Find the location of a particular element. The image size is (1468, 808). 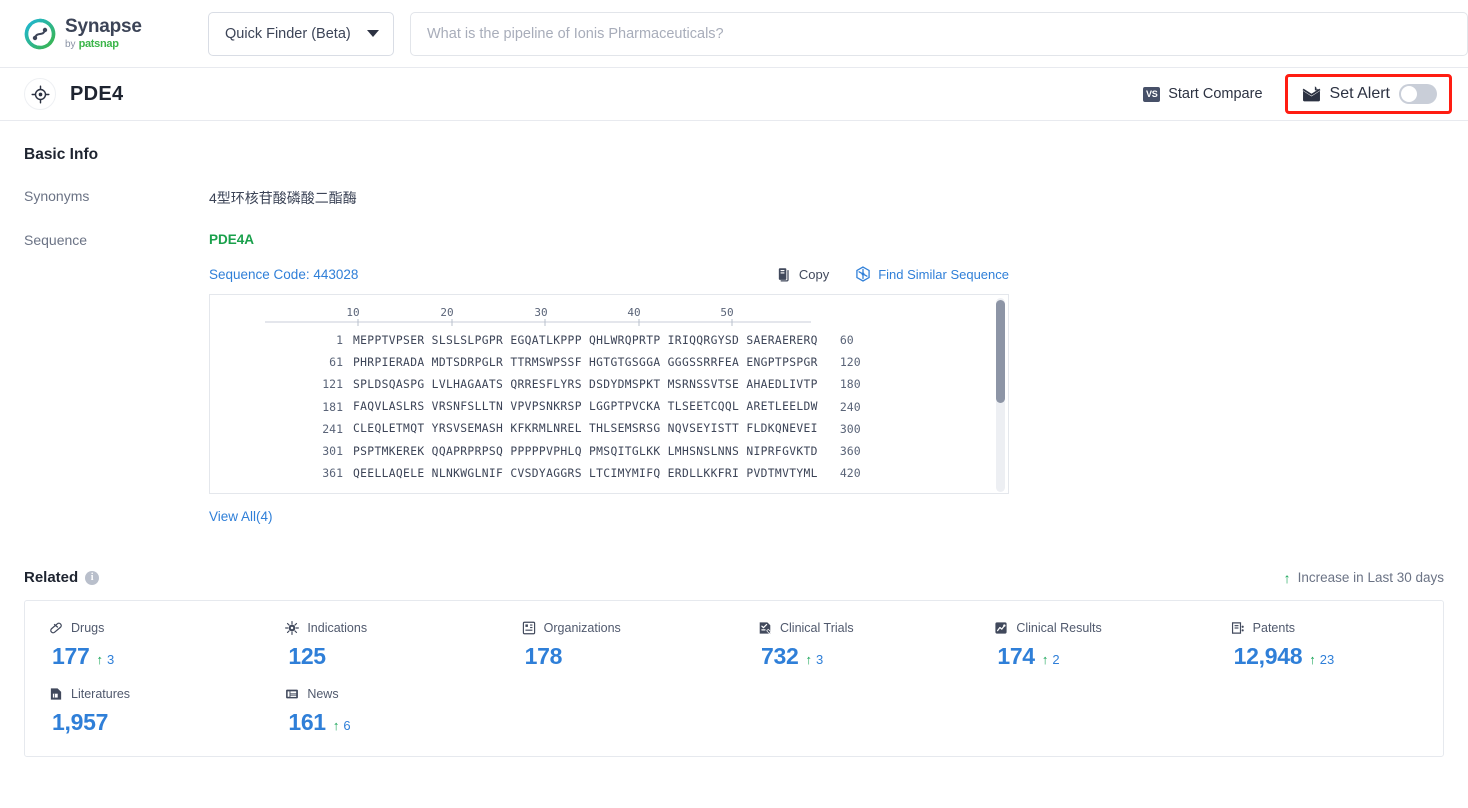

mail-alert-icon is located at coordinates (1311, 94).